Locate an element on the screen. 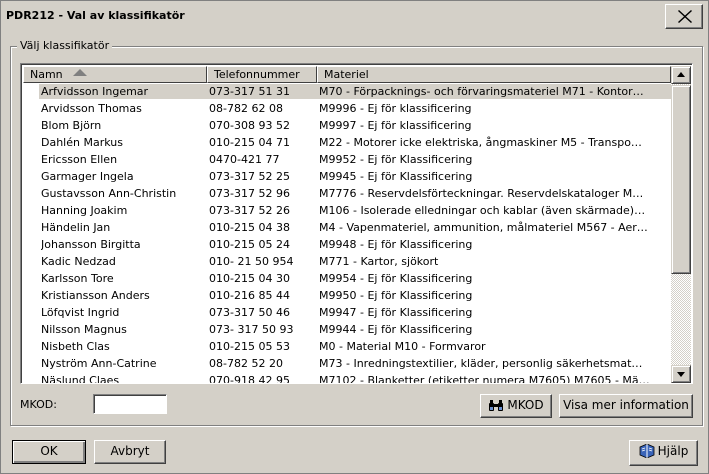 The width and height of the screenshot is (709, 474). cell-phone: 073-317 50 46 is located at coordinates (249, 312).